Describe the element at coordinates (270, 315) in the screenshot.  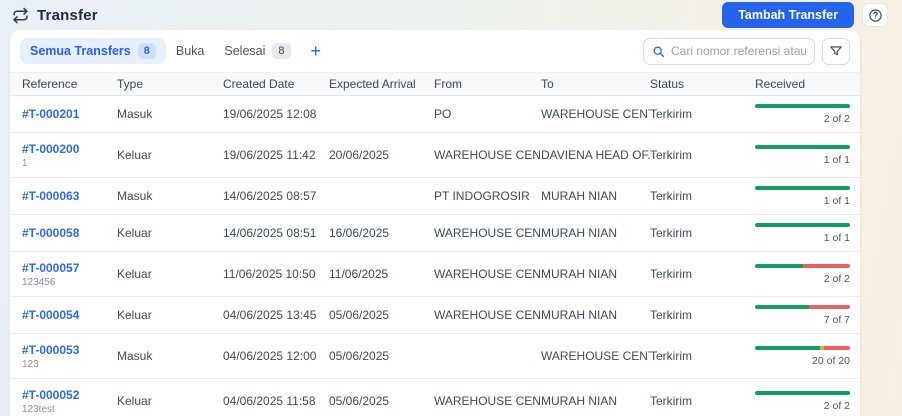
I see `created-date-cell: 04/06/2025 13:45` at that location.